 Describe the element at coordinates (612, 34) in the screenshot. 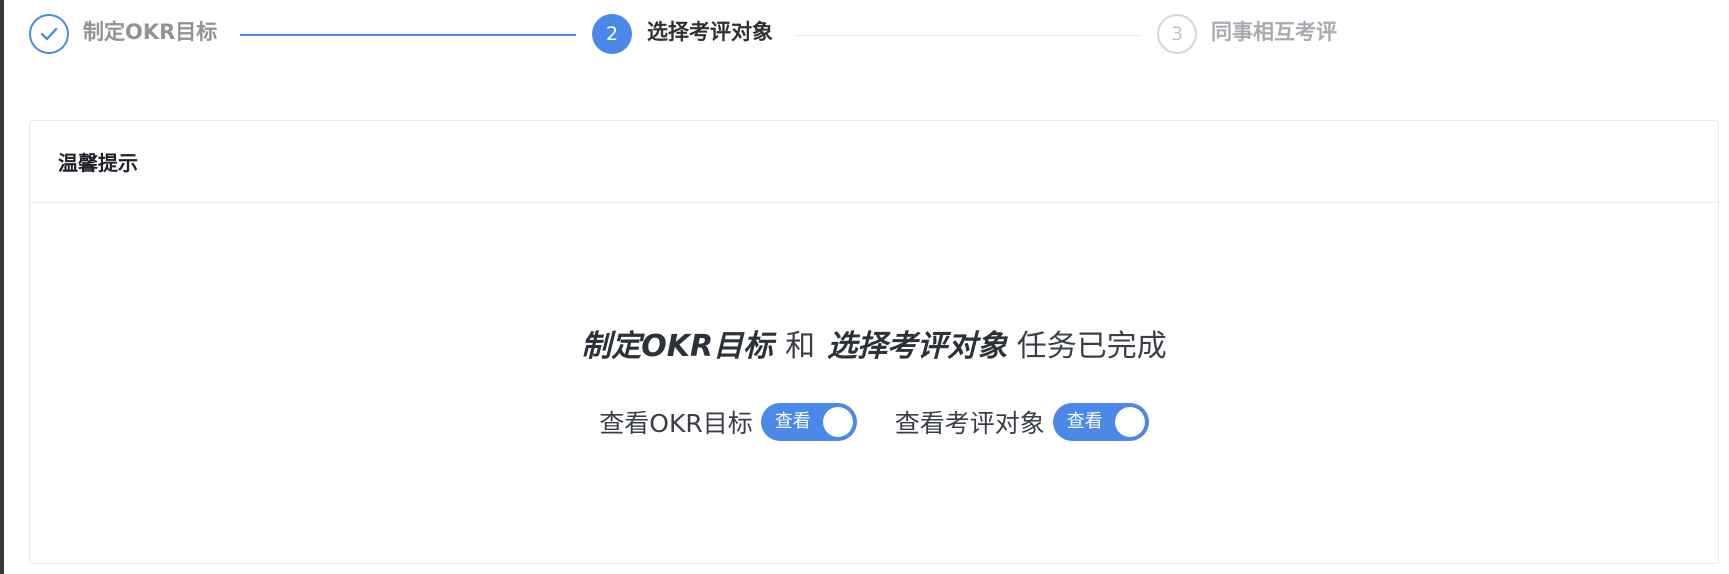

I see `step-2-number: 2` at that location.